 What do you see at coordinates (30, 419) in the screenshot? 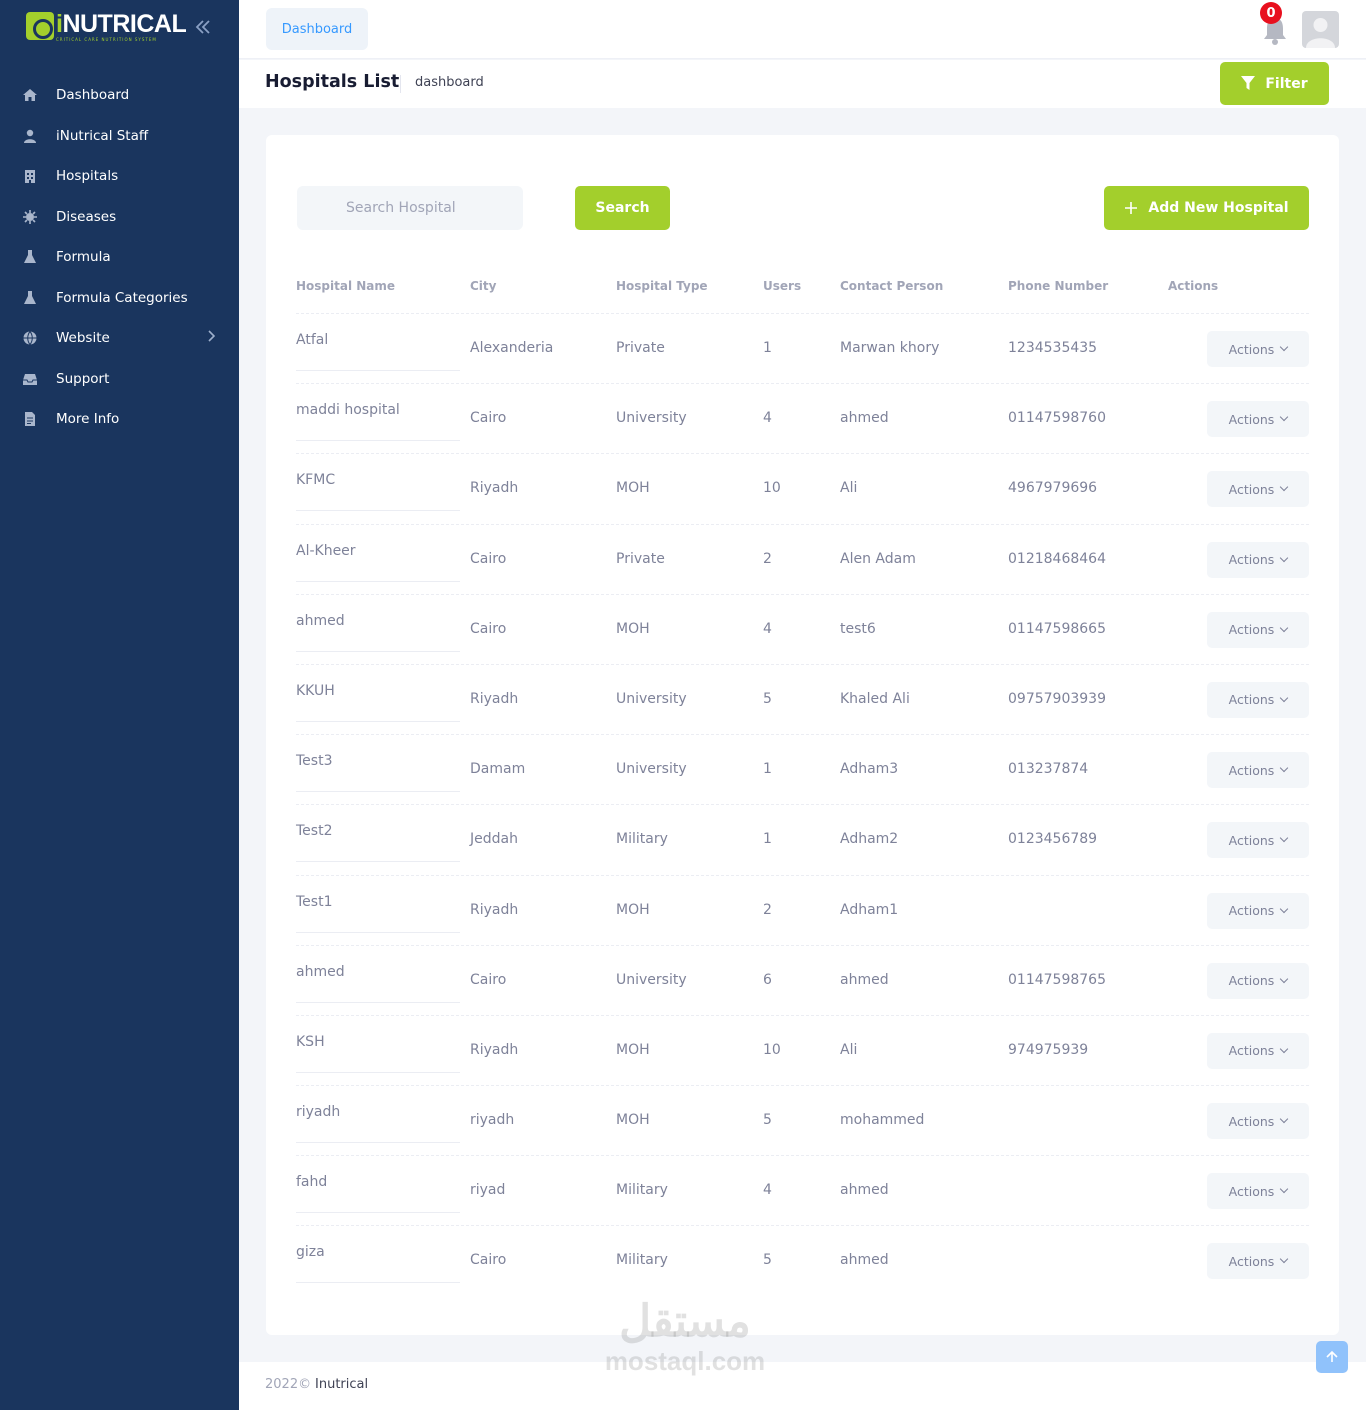
I see `file-icon` at bounding box center [30, 419].